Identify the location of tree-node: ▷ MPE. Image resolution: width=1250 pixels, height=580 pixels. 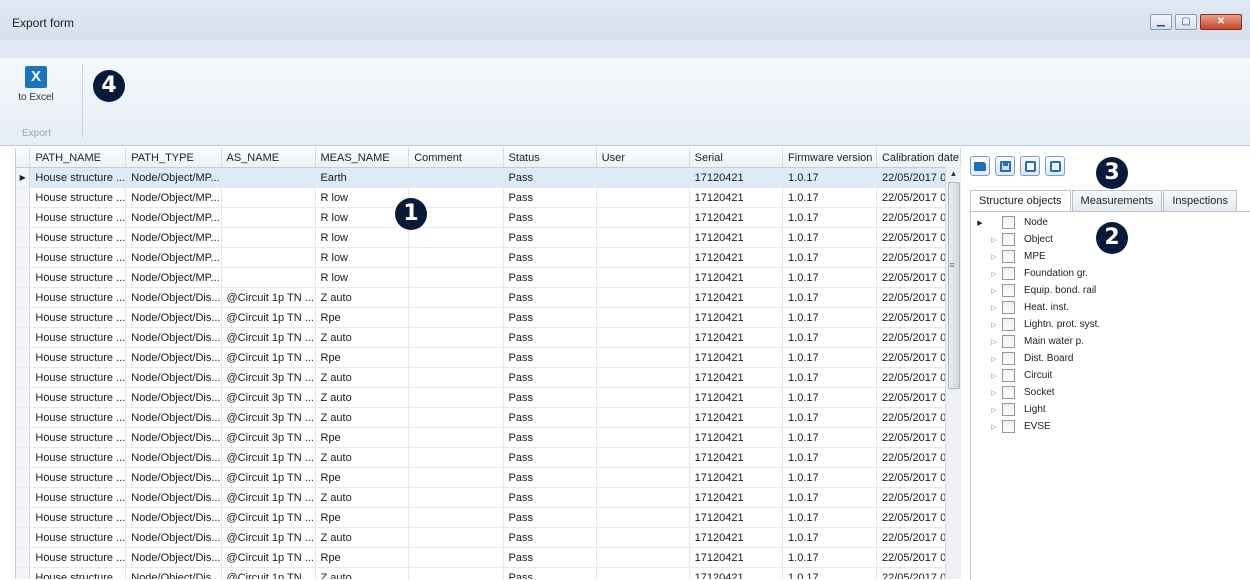
(1008, 256).